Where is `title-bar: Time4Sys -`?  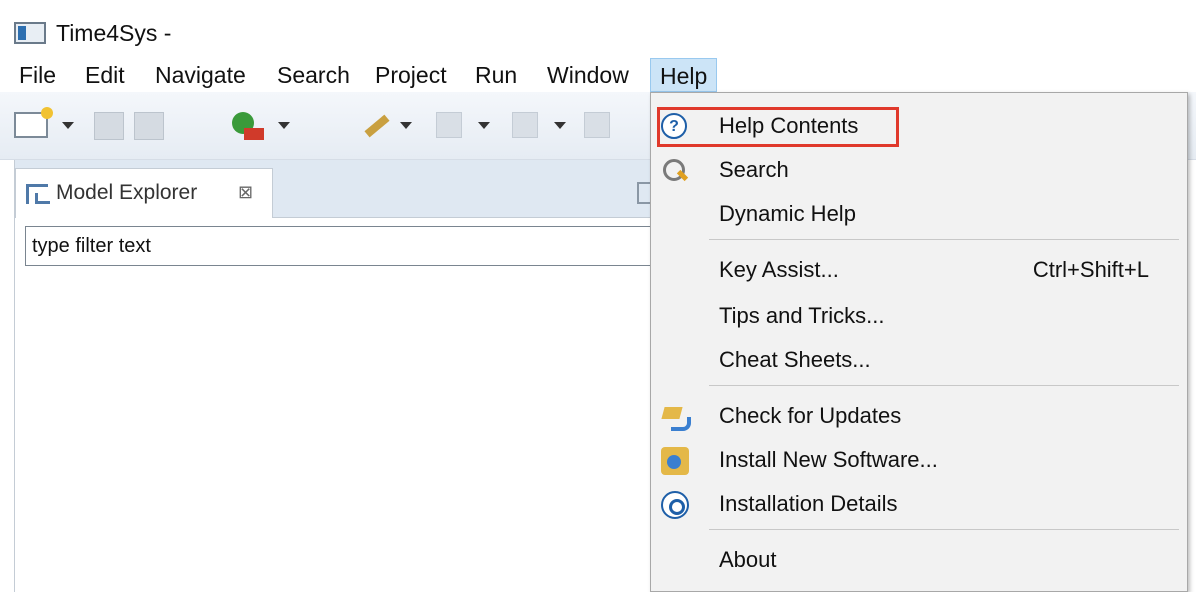
title-bar: Time4Sys - is located at coordinates (598, 29).